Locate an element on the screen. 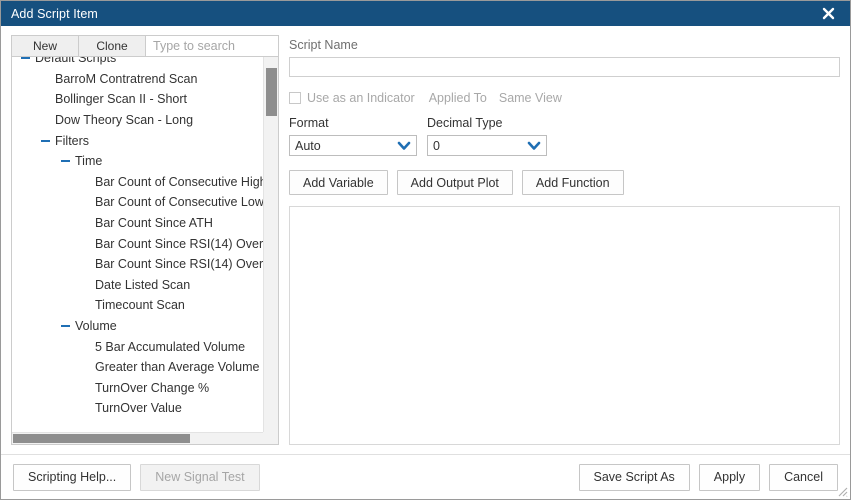  dialog-titlebar: Add Script Item is located at coordinates (425, 13).